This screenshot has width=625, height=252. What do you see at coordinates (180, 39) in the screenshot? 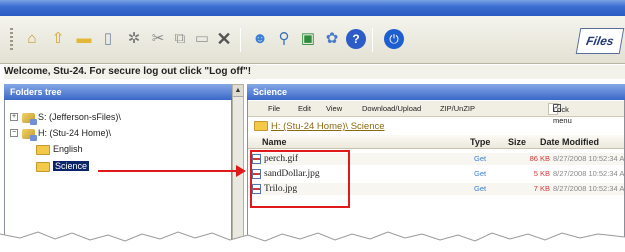
I see `copy-icon: ⧉` at bounding box center [180, 39].